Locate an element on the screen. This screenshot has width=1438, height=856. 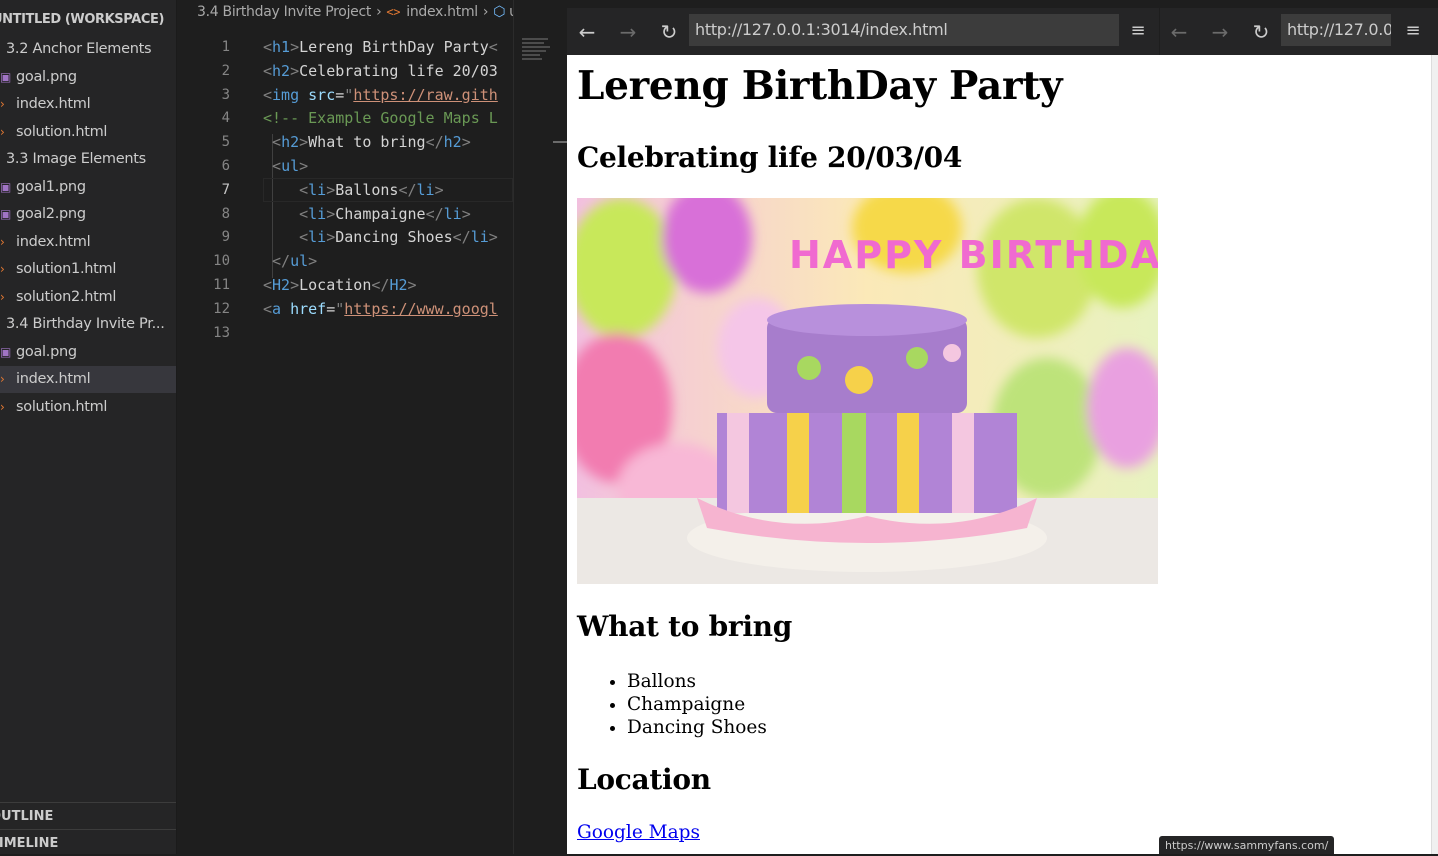
outline-section: OUTLINE is located at coordinates (88, 816).